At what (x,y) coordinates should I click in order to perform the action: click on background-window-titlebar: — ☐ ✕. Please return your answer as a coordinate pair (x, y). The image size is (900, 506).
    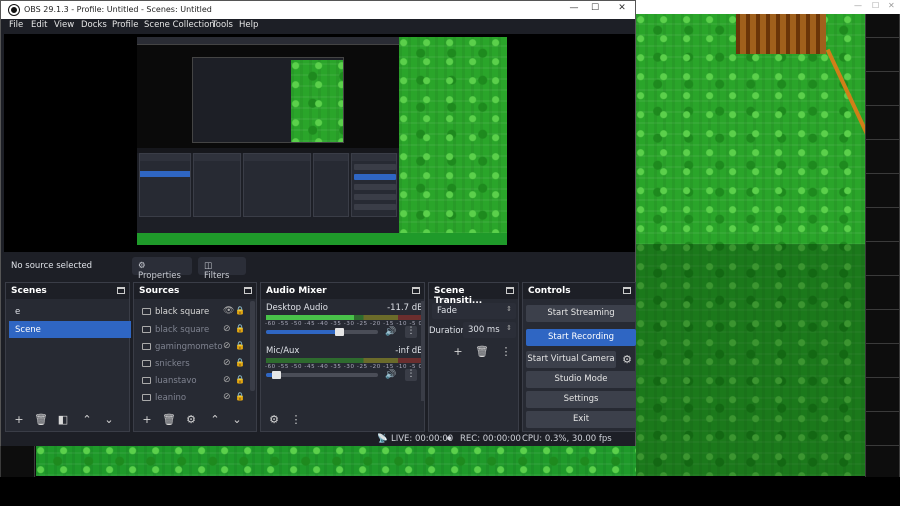
    Looking at the image, I should click on (768, 7).